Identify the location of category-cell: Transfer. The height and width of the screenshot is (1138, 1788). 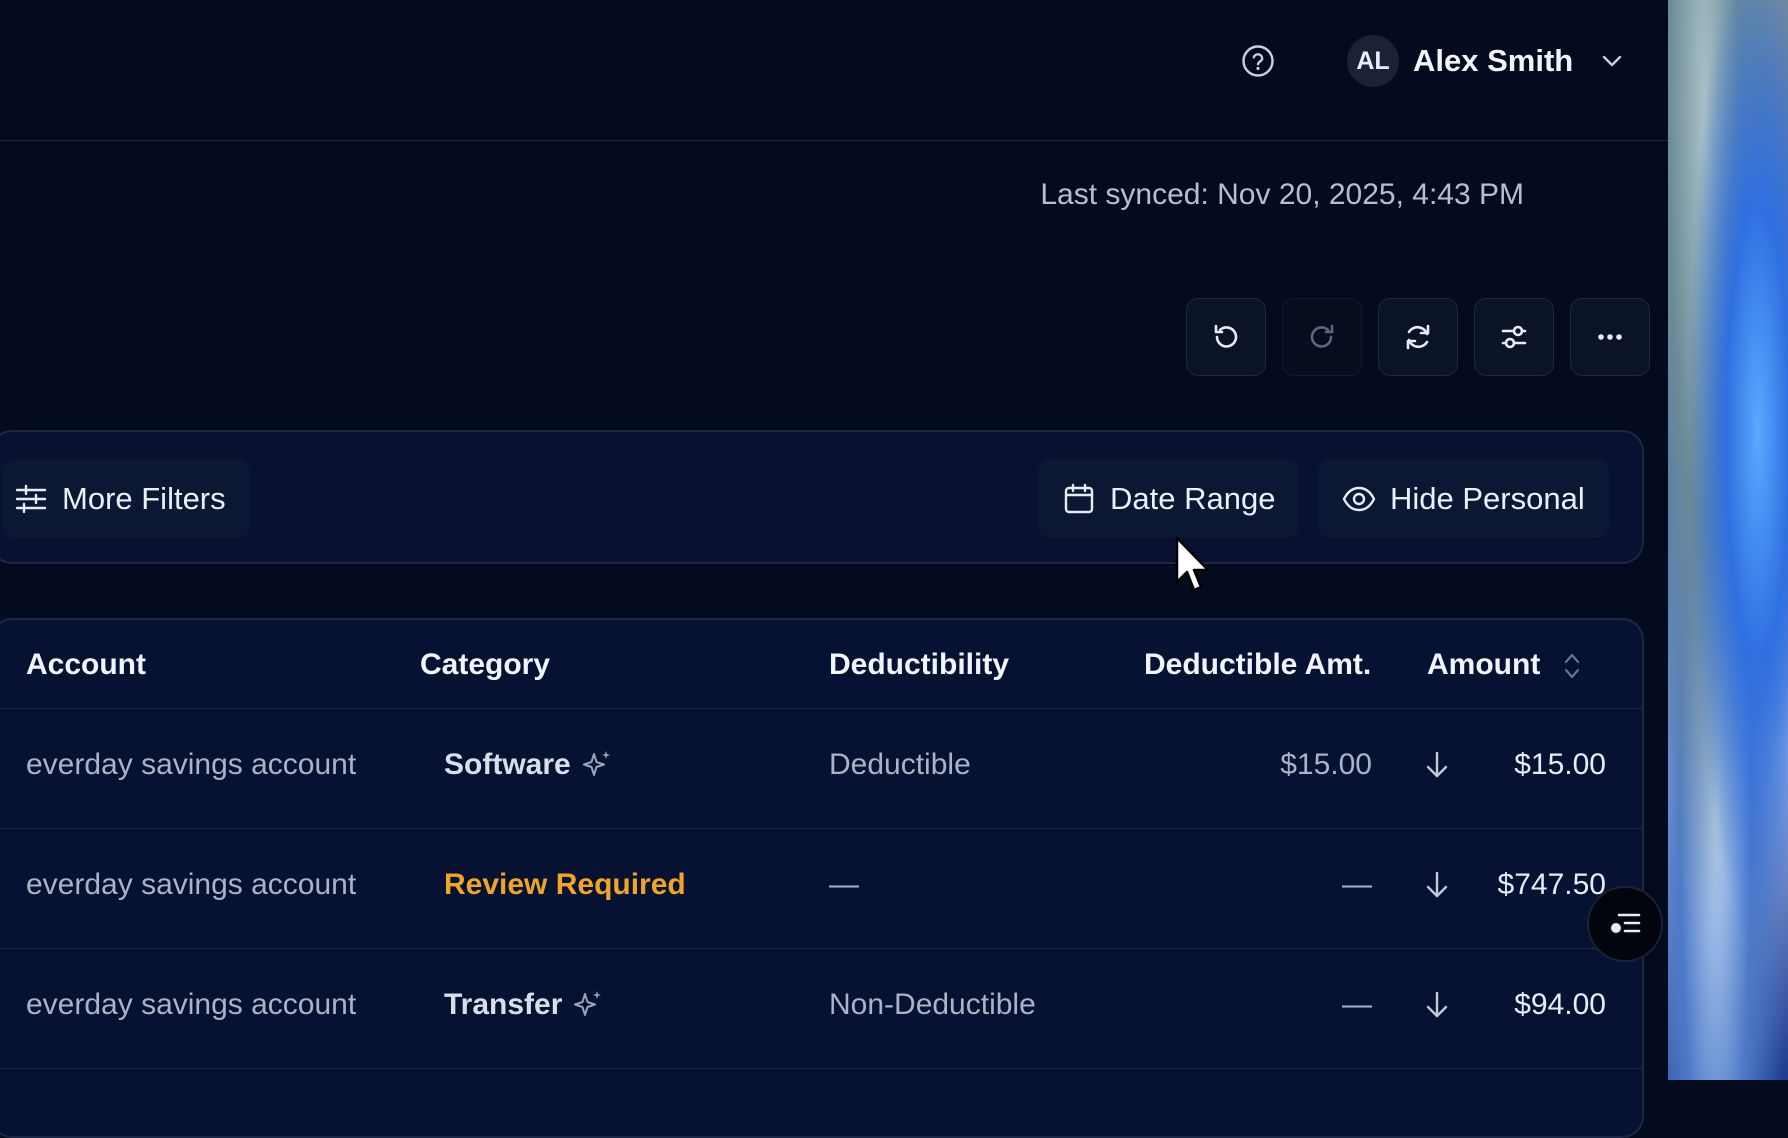
(524, 1005).